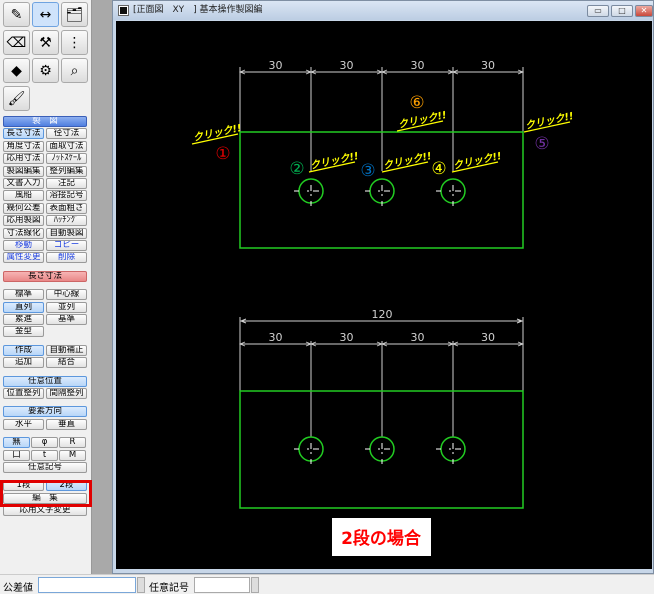 The height and width of the screenshot is (594, 654). What do you see at coordinates (66, 221) in the screenshot?
I see `panel-button: ﾊｯﾁﾝｸﾞ` at bounding box center [66, 221].